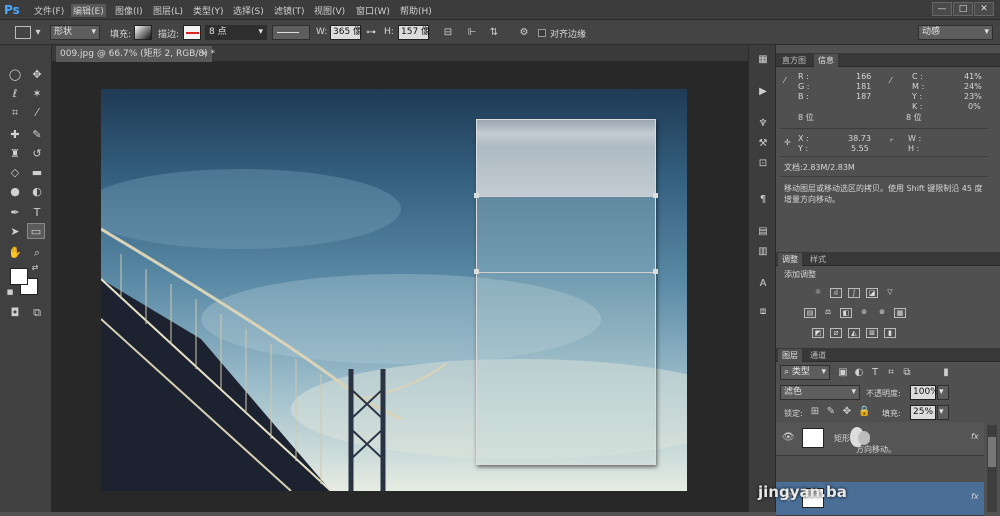 This screenshot has height=516, width=1000. Describe the element at coordinates (88, 10) in the screenshot. I see `menu-edit: 编辑(E)` at that location.